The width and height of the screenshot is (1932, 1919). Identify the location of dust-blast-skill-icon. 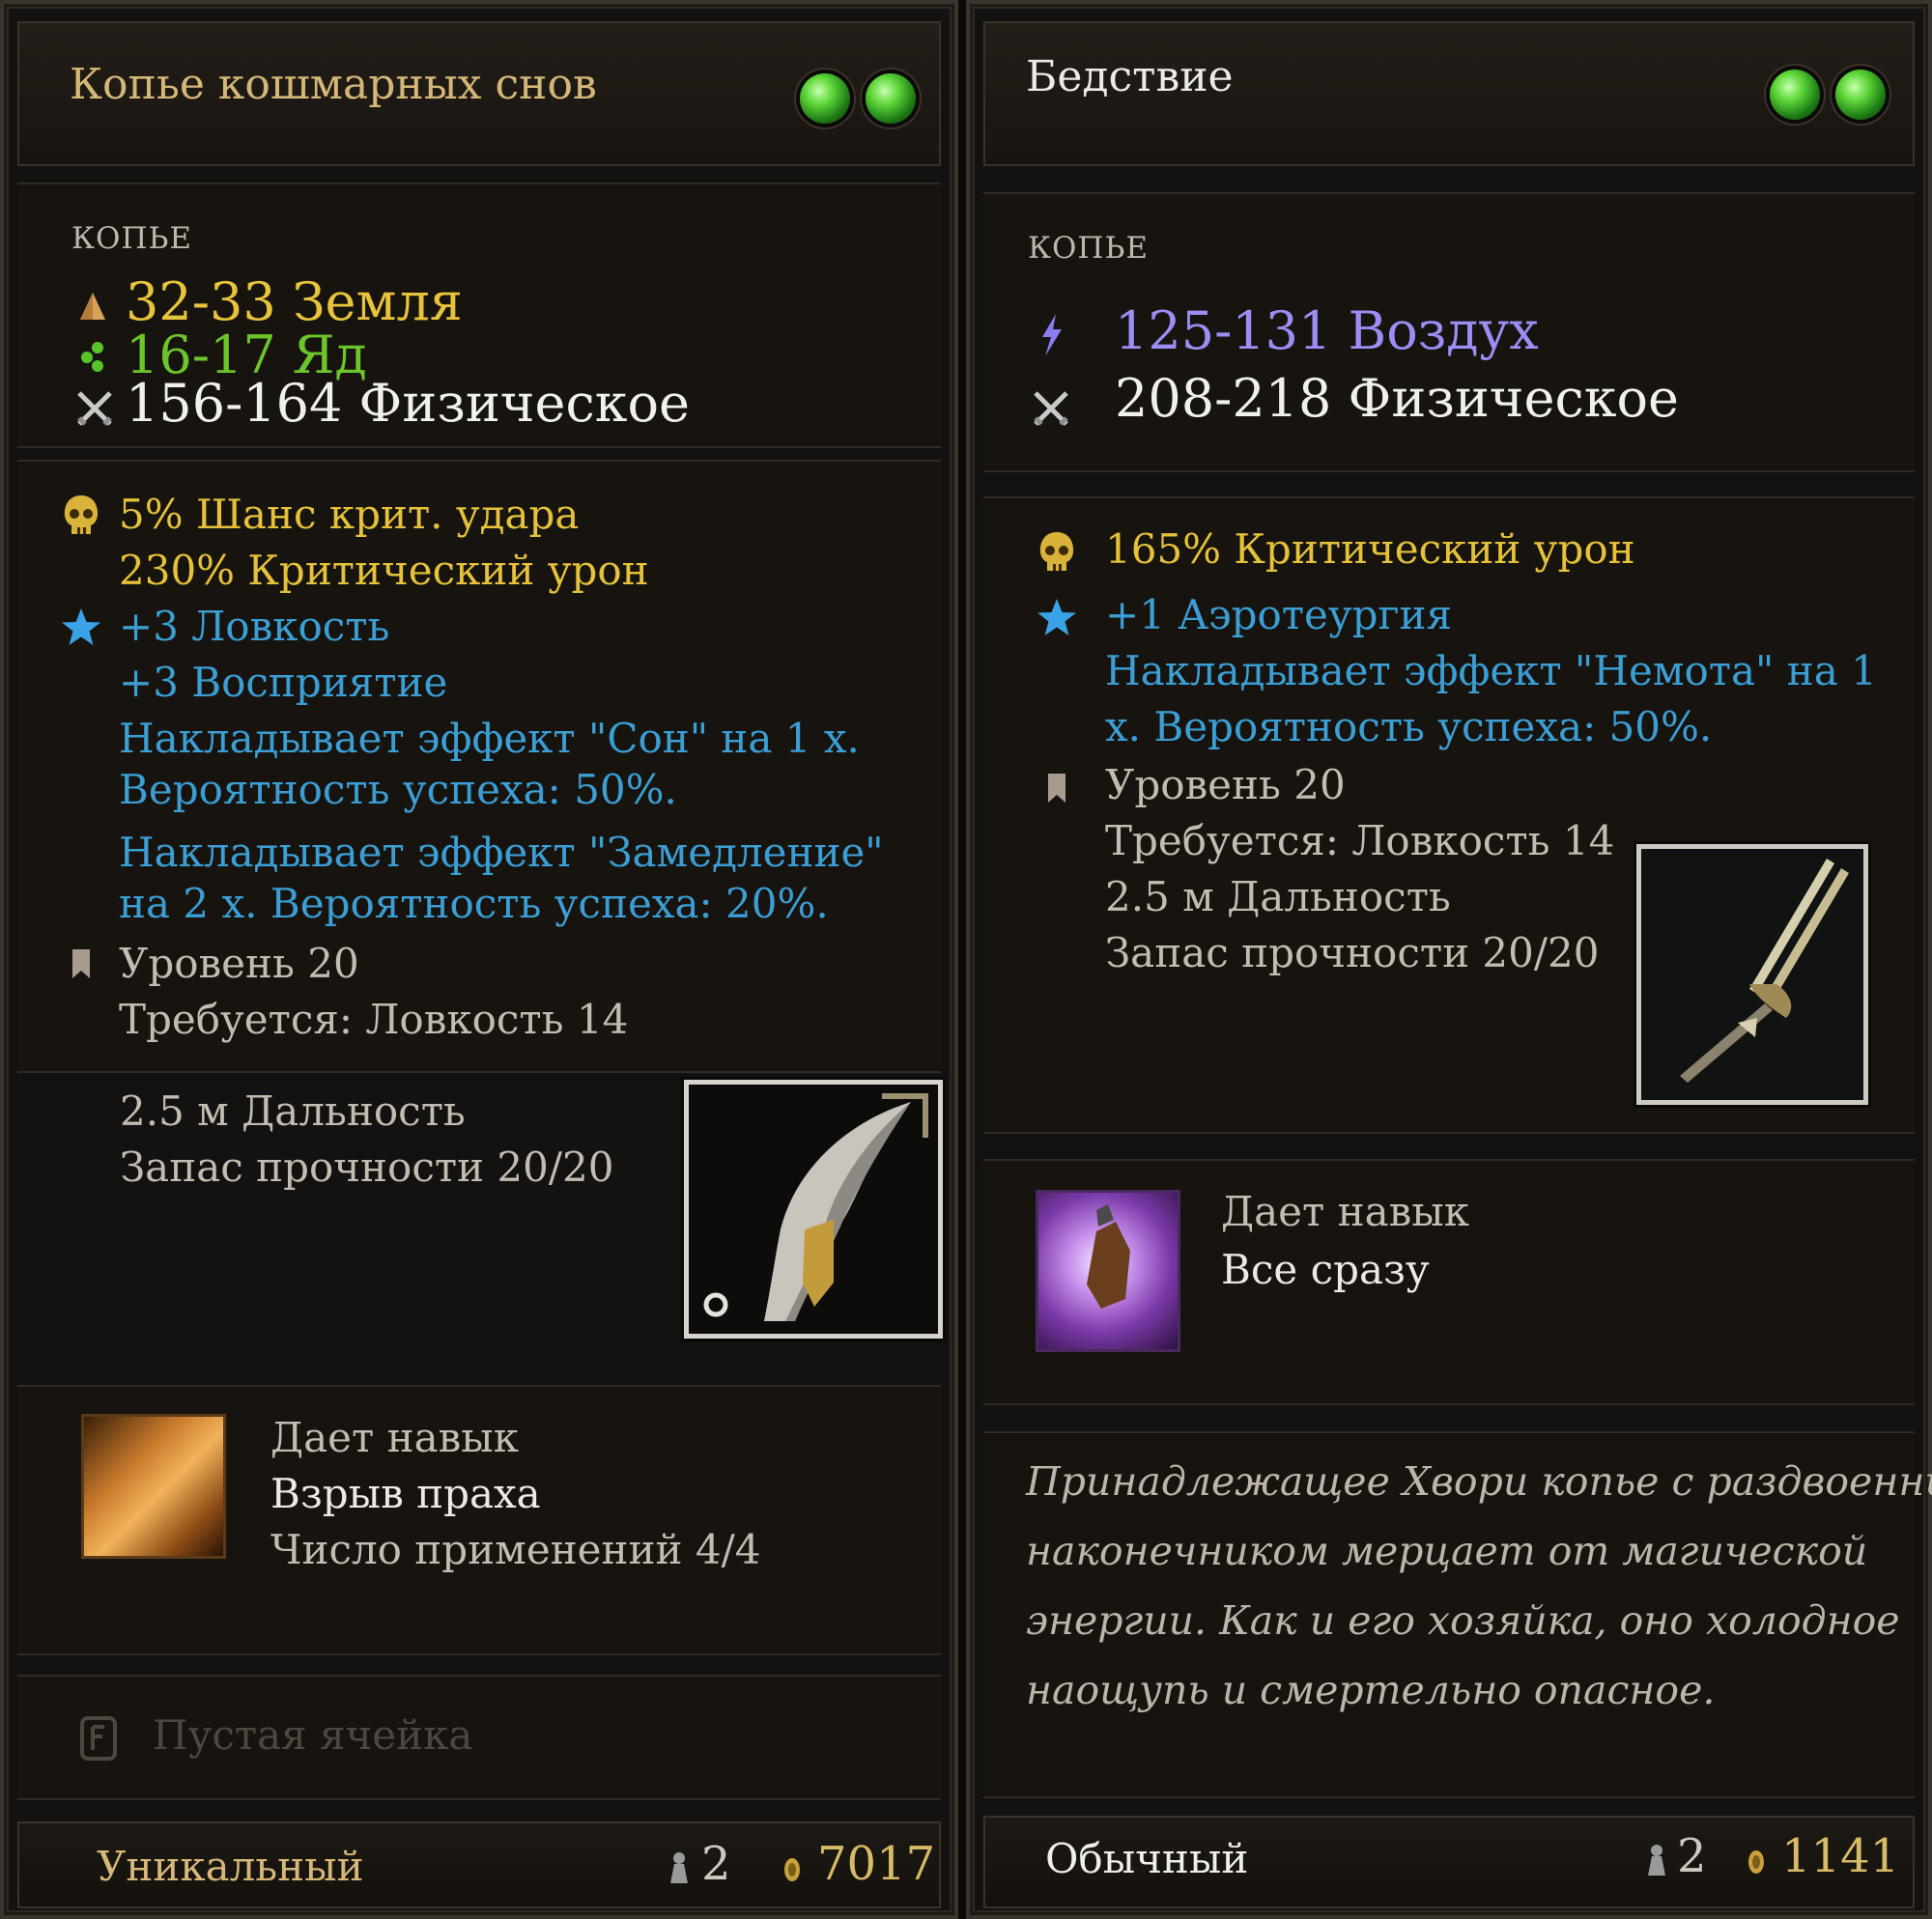
(153, 1486).